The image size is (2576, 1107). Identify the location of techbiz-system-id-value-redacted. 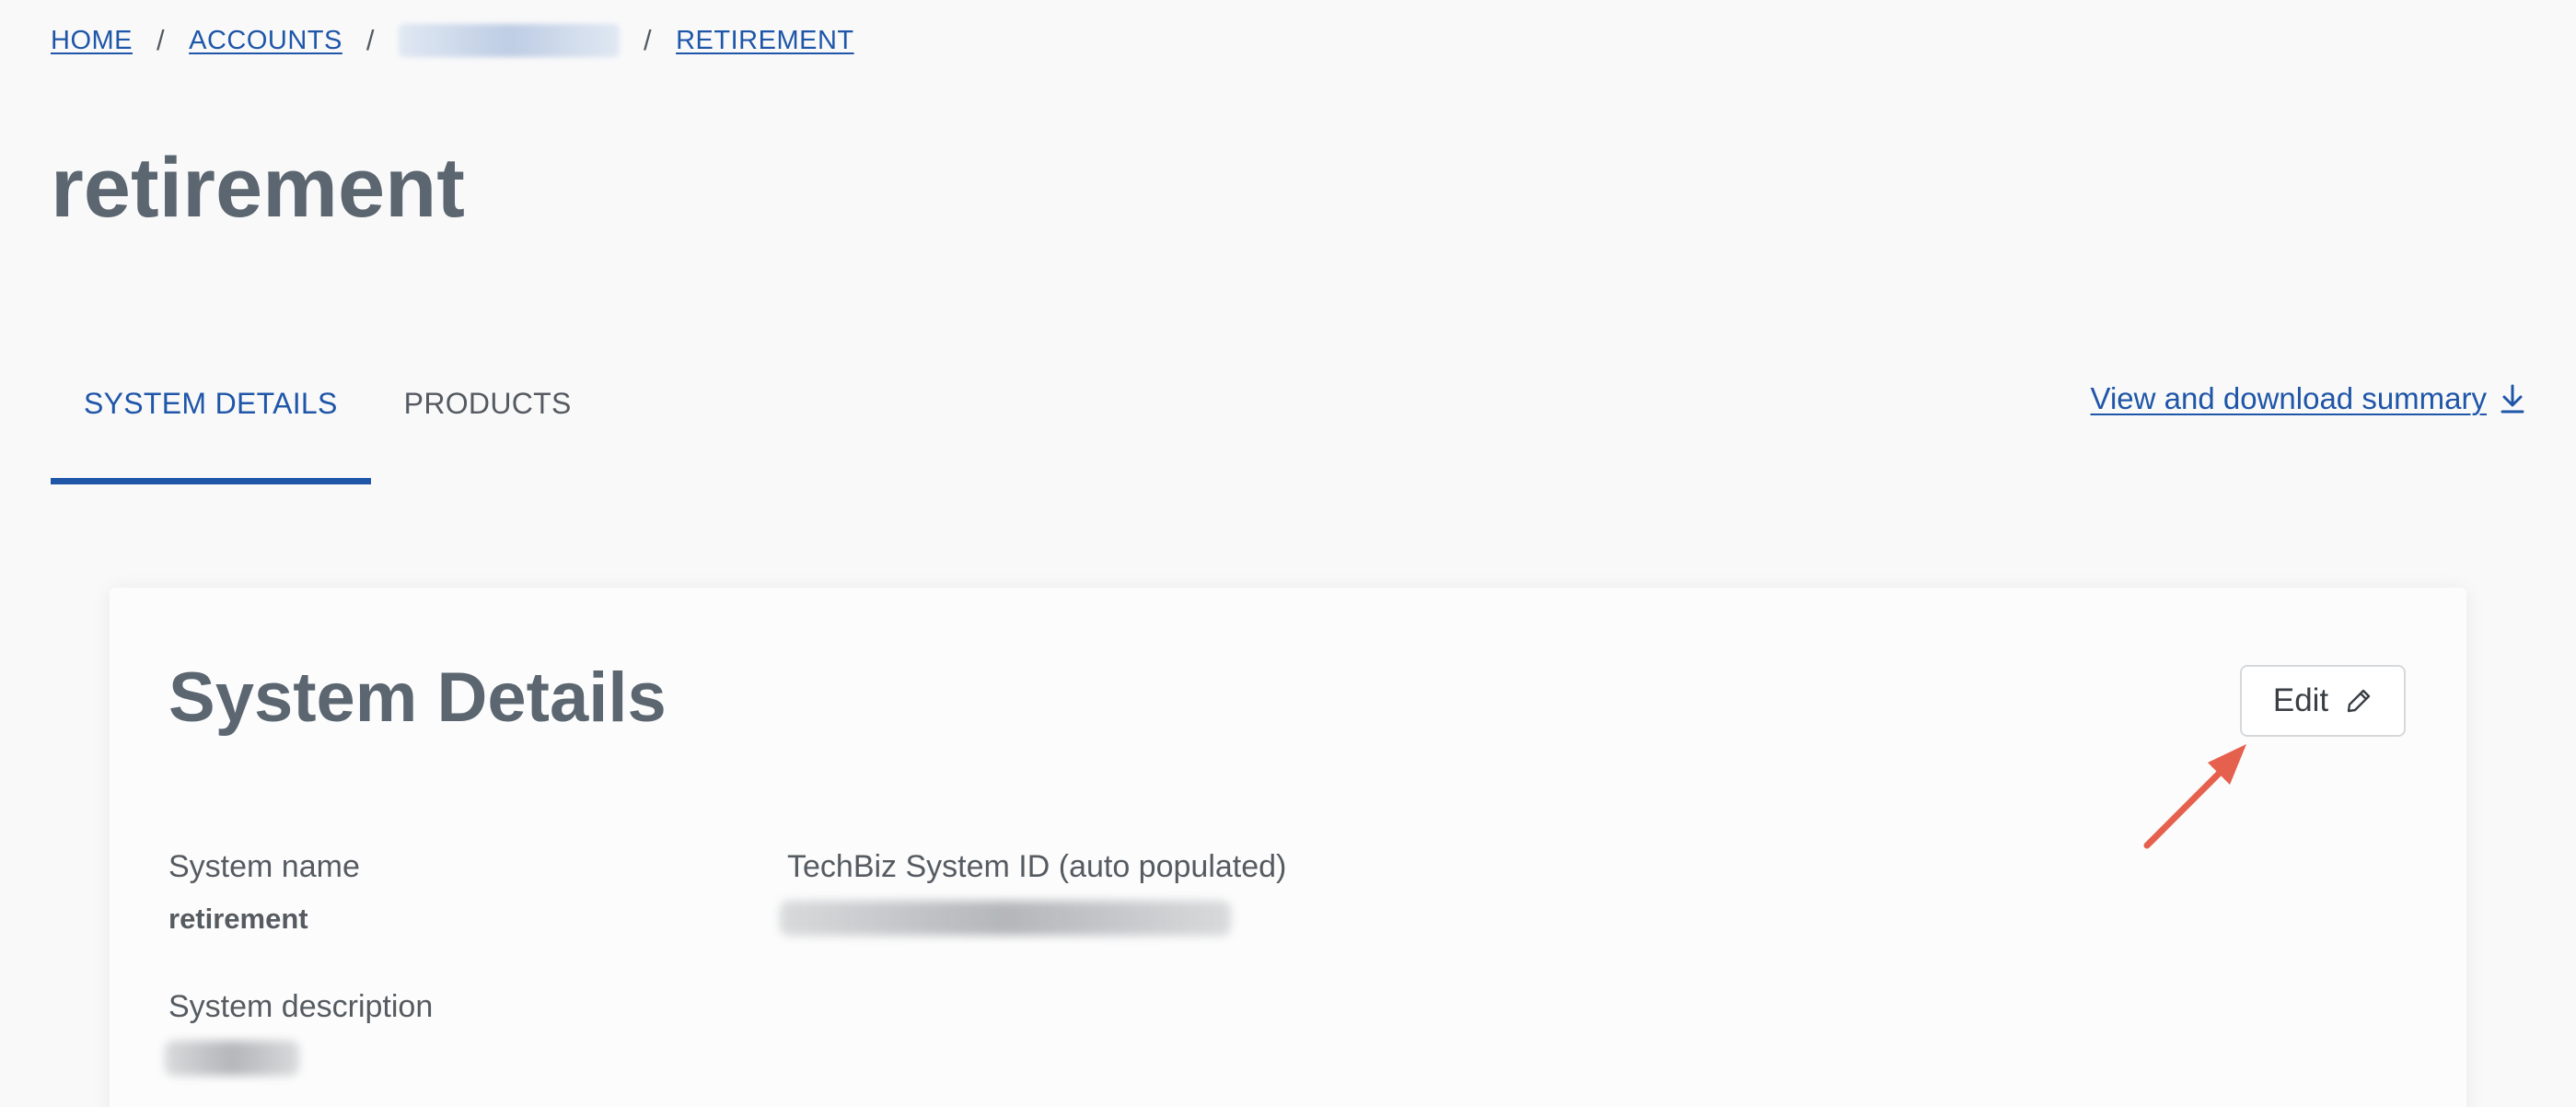
(1005, 918).